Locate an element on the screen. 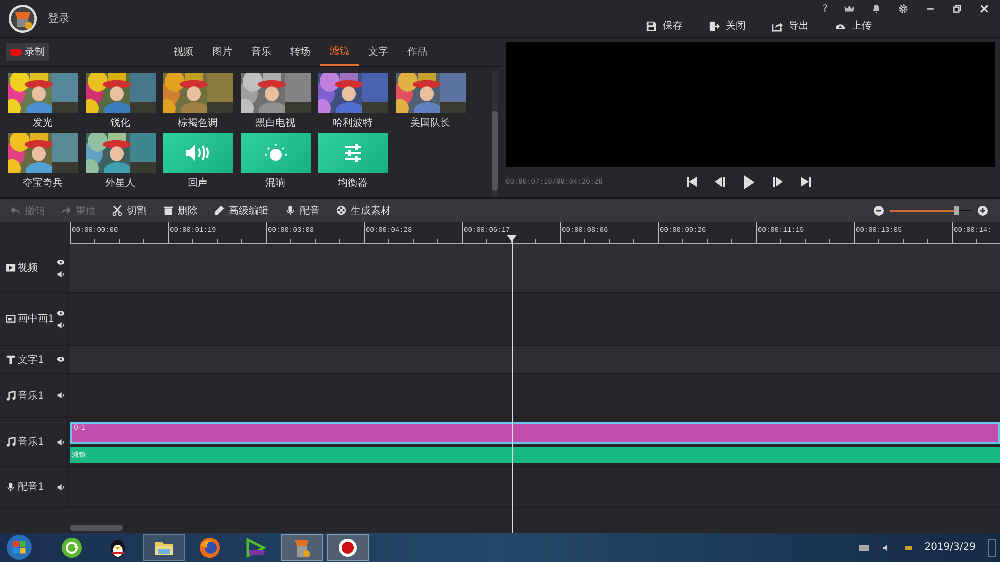 The width and height of the screenshot is (1000, 562). save-icon is located at coordinates (651, 26).